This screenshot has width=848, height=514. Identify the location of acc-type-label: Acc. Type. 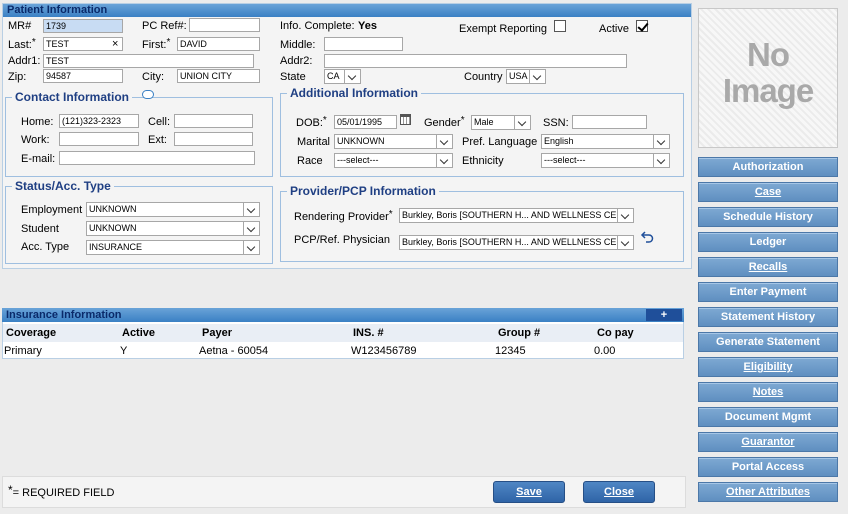
(45, 247).